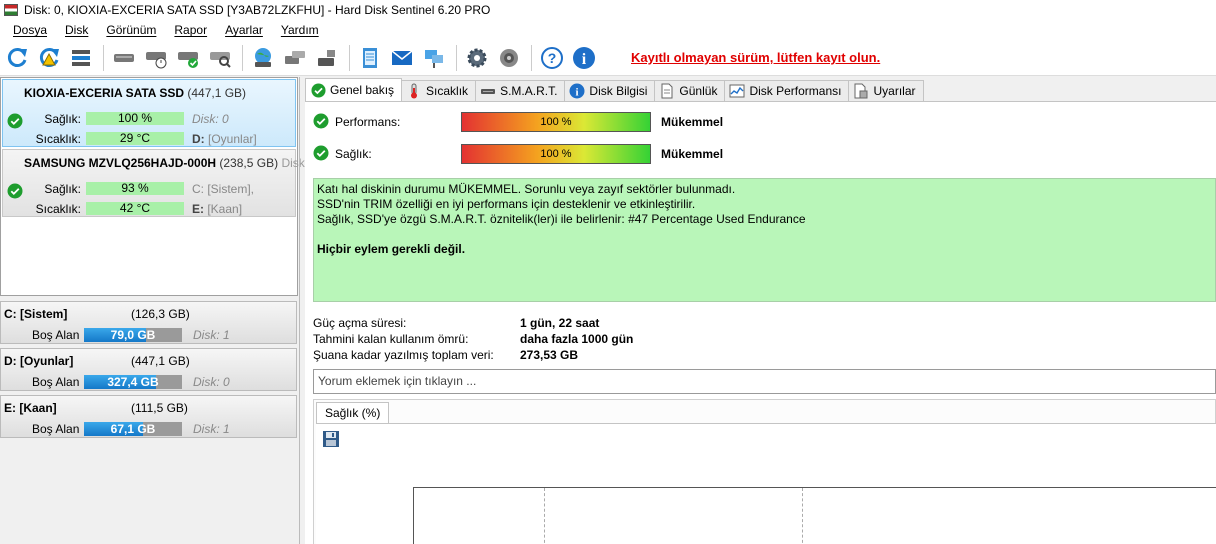  What do you see at coordinates (160, 314) in the screenshot?
I see `partition-size: (126,3 GB)` at bounding box center [160, 314].